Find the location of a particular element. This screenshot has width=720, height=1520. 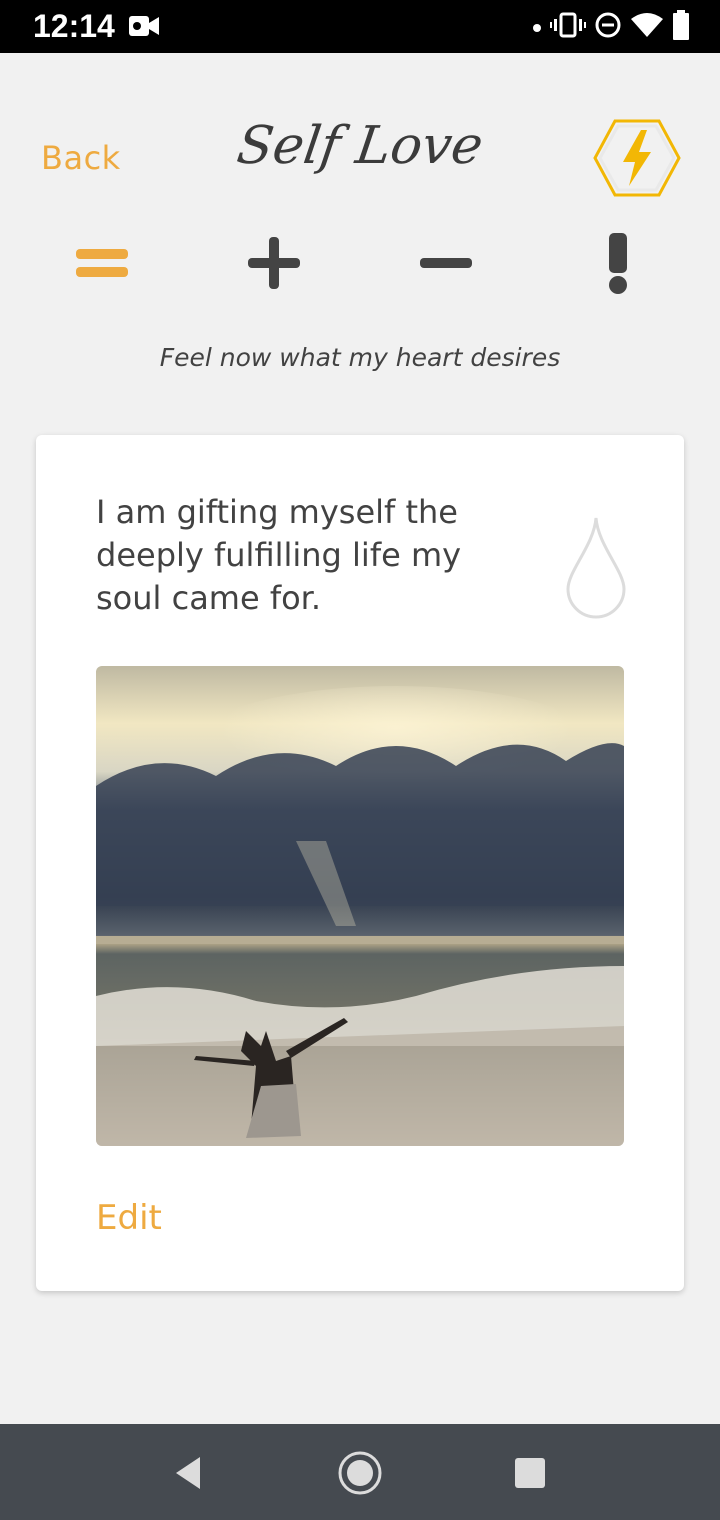

status-bar: 12:14 is located at coordinates (360, 26).